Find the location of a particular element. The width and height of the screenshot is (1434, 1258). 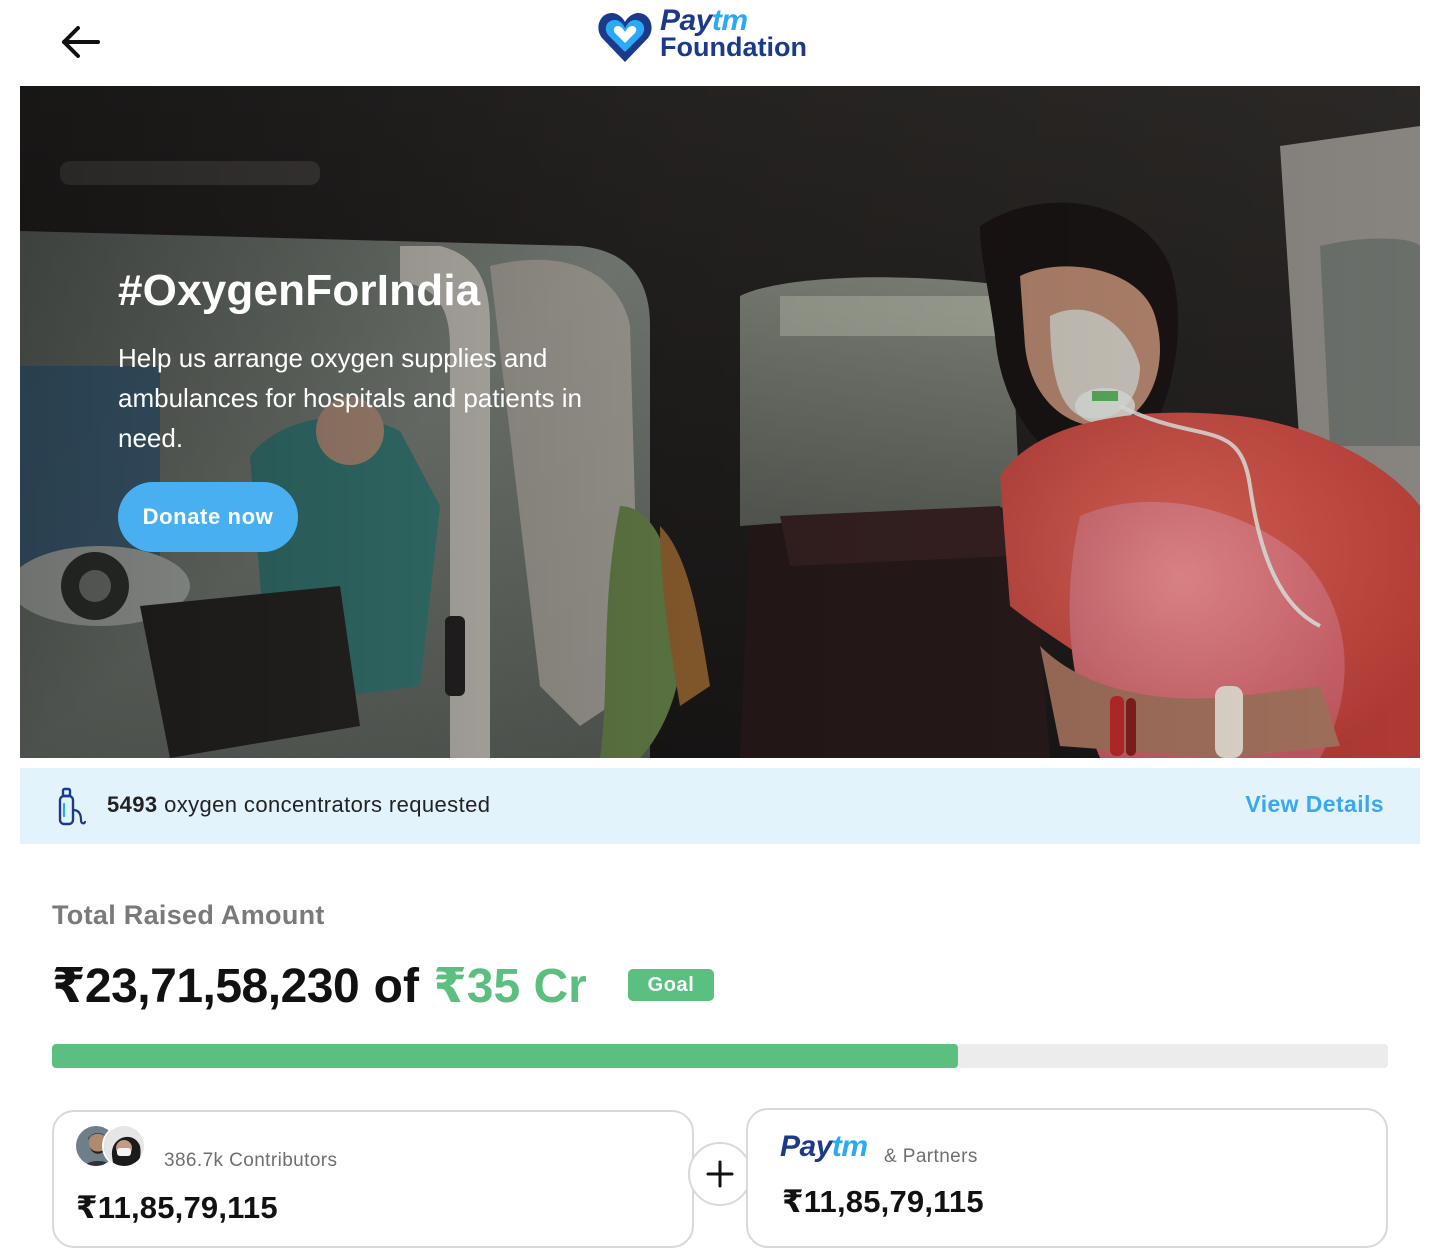

raised-of-text: of is located at coordinates (396, 986).